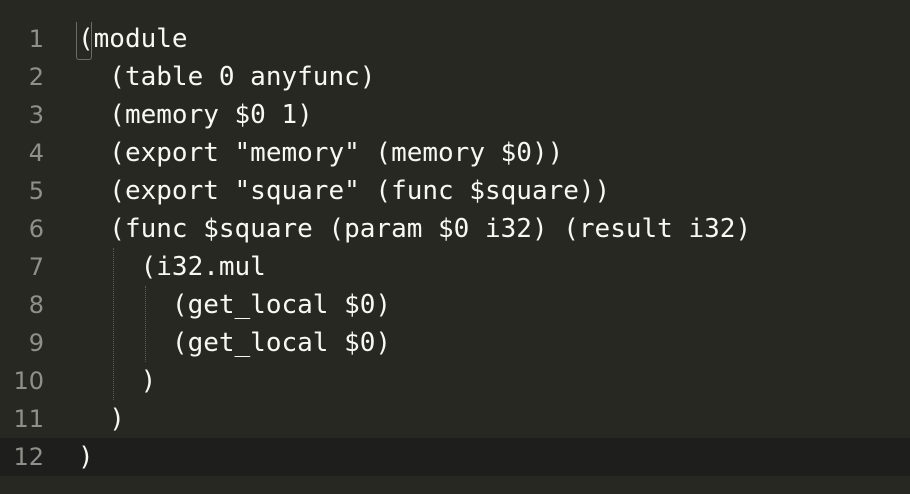 The height and width of the screenshot is (494, 910). Describe the element at coordinates (227, 77) in the screenshot. I see `code-text: (table 0 anyfunc)` at that location.